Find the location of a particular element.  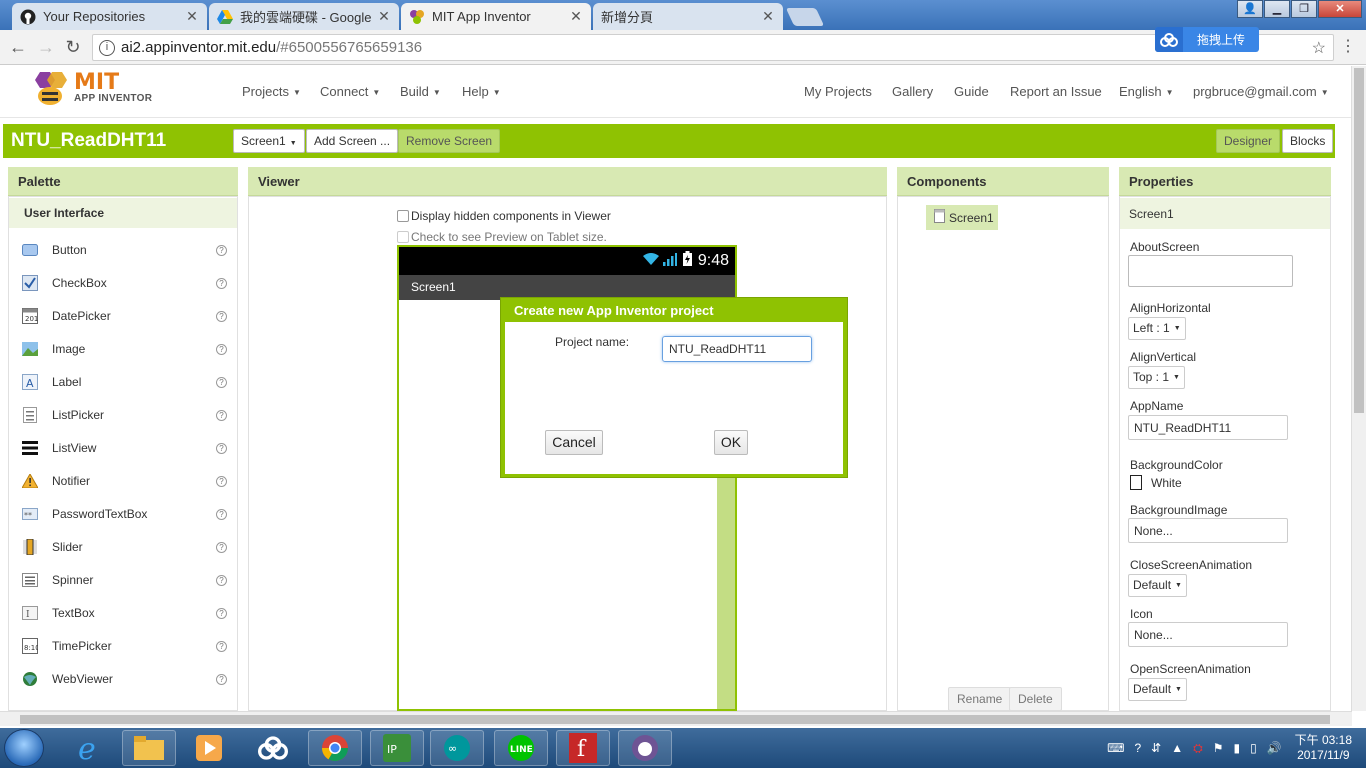

minimize-icon: ▁ is located at coordinates (1277, 9).